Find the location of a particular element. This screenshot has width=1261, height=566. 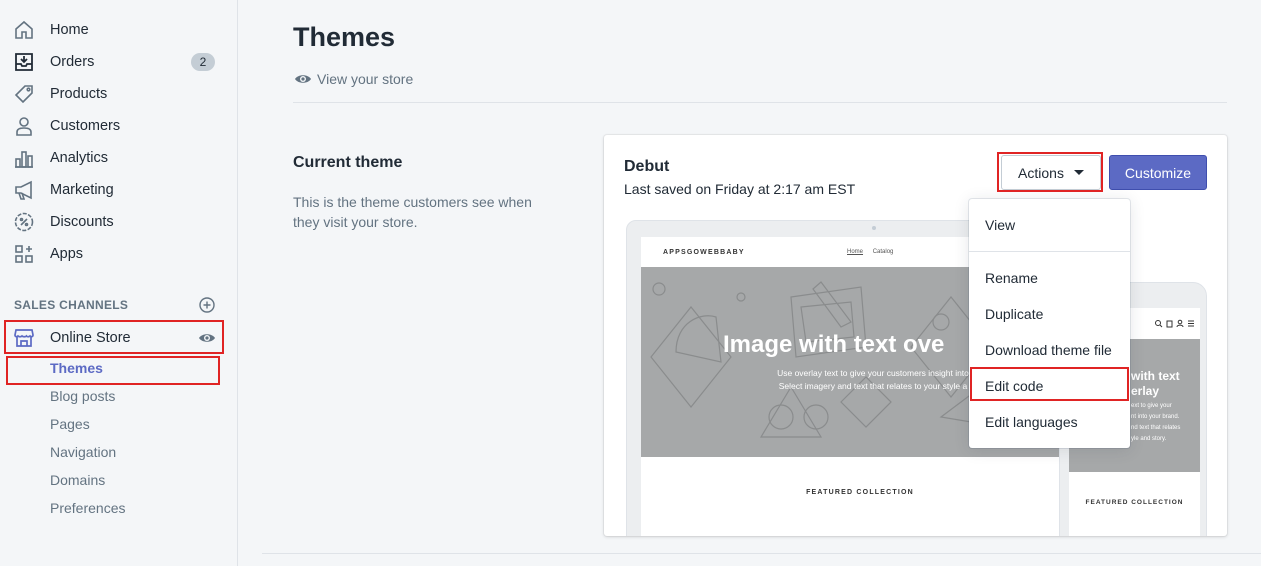

phone-sub-line: ext to give your is located at coordinates (1151, 406).